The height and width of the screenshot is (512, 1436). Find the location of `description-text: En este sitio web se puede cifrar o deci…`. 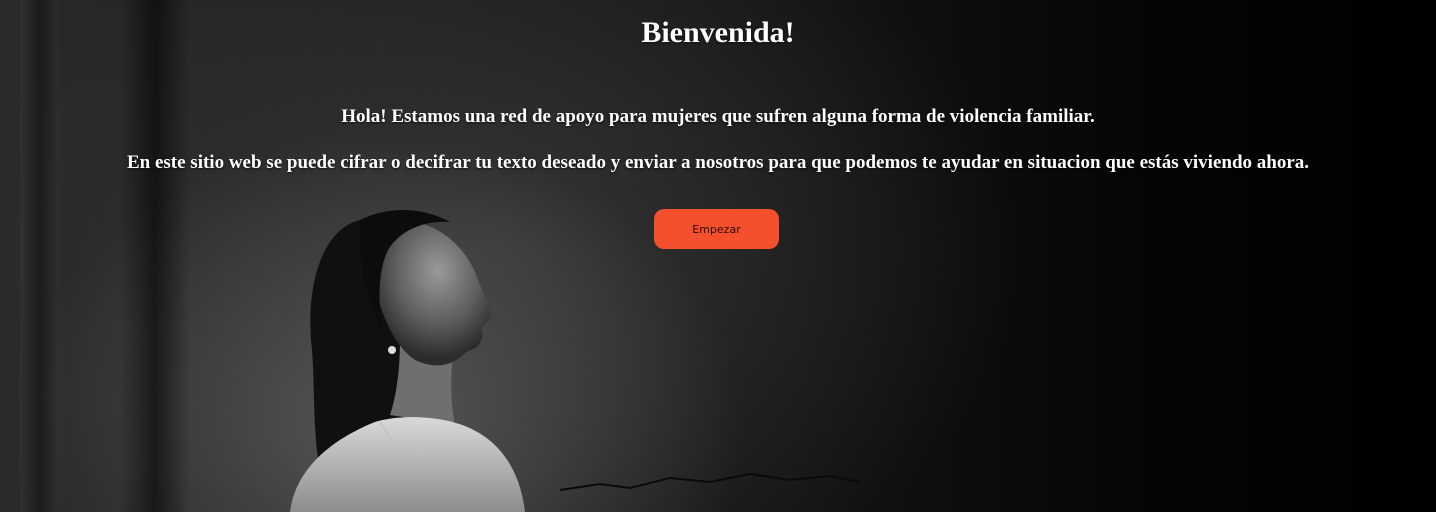

description-text: En este sitio web se puede cifrar o deci… is located at coordinates (718, 162).